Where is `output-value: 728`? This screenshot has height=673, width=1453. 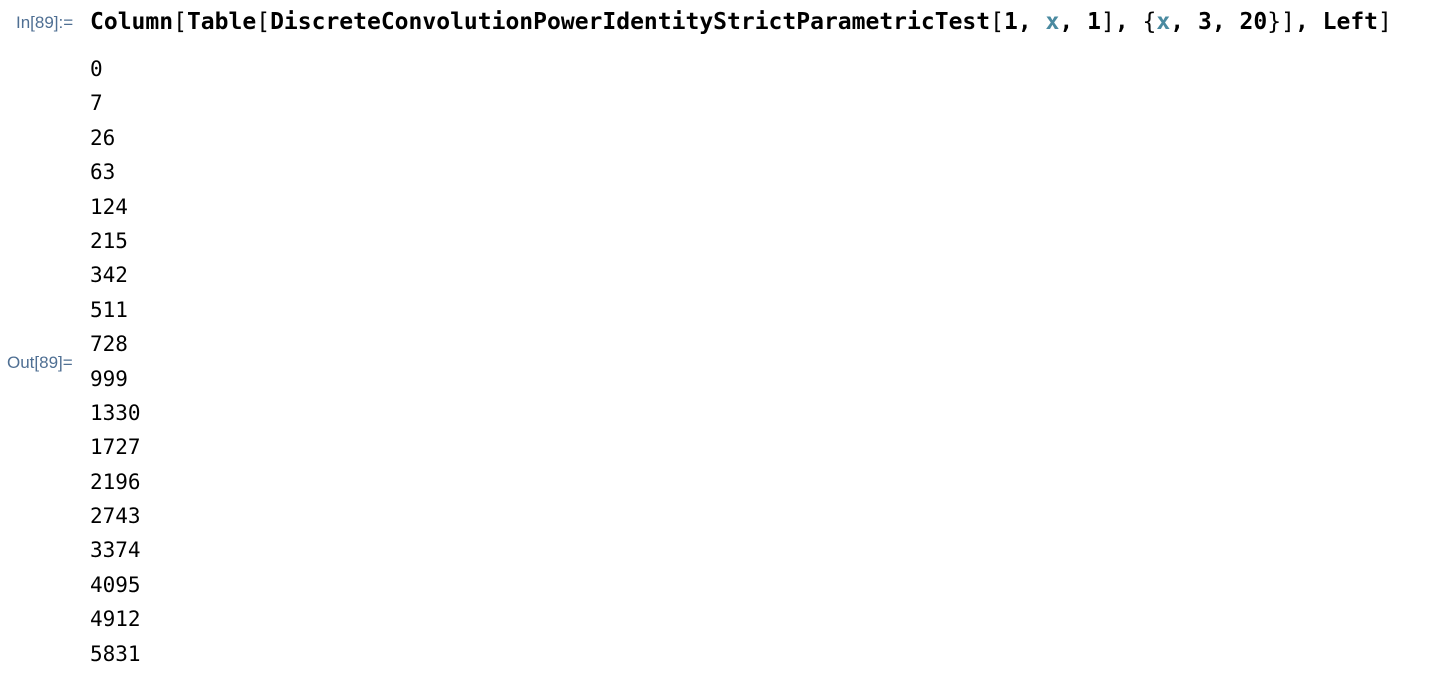 output-value: 728 is located at coordinates (109, 344).